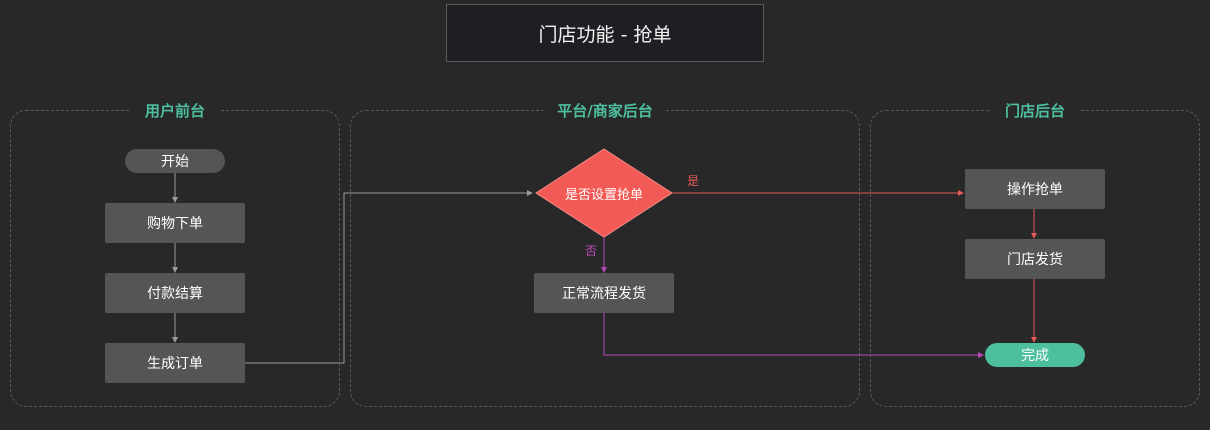  I want to click on store-ship-node: 门店发货, so click(1035, 259).